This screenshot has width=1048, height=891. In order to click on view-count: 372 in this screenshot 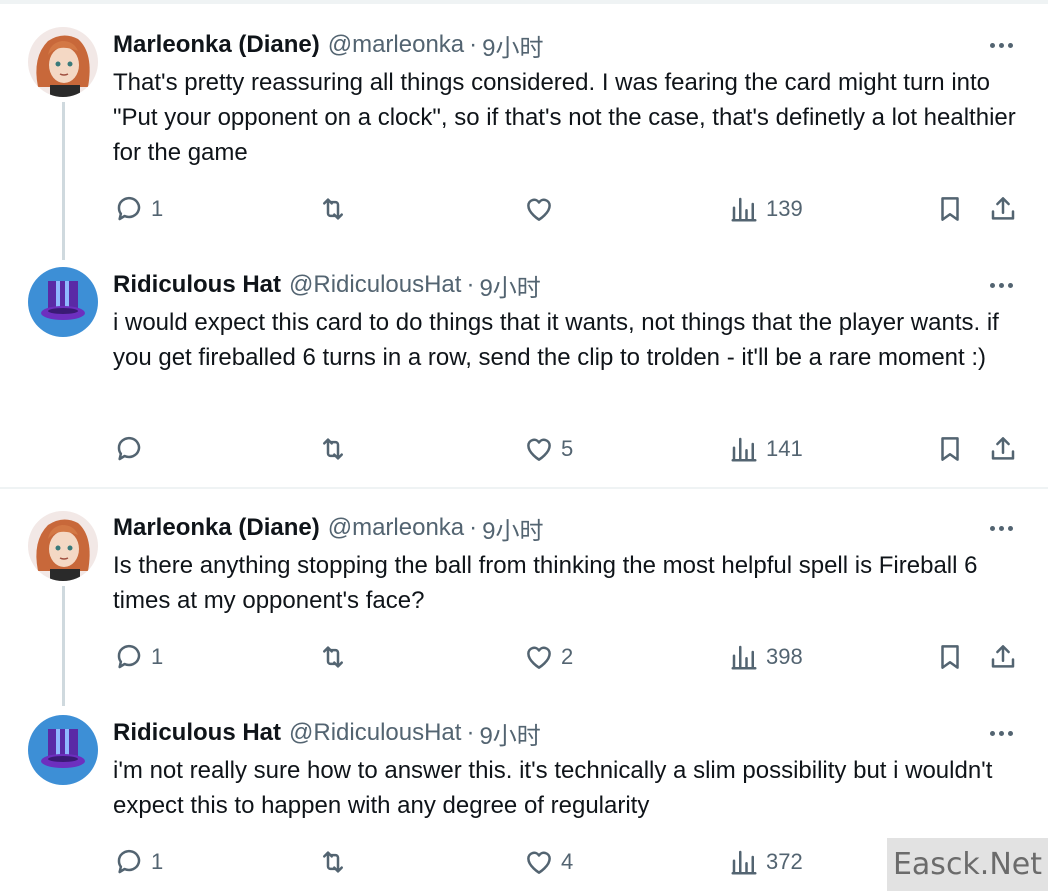, I will do `click(784, 861)`.